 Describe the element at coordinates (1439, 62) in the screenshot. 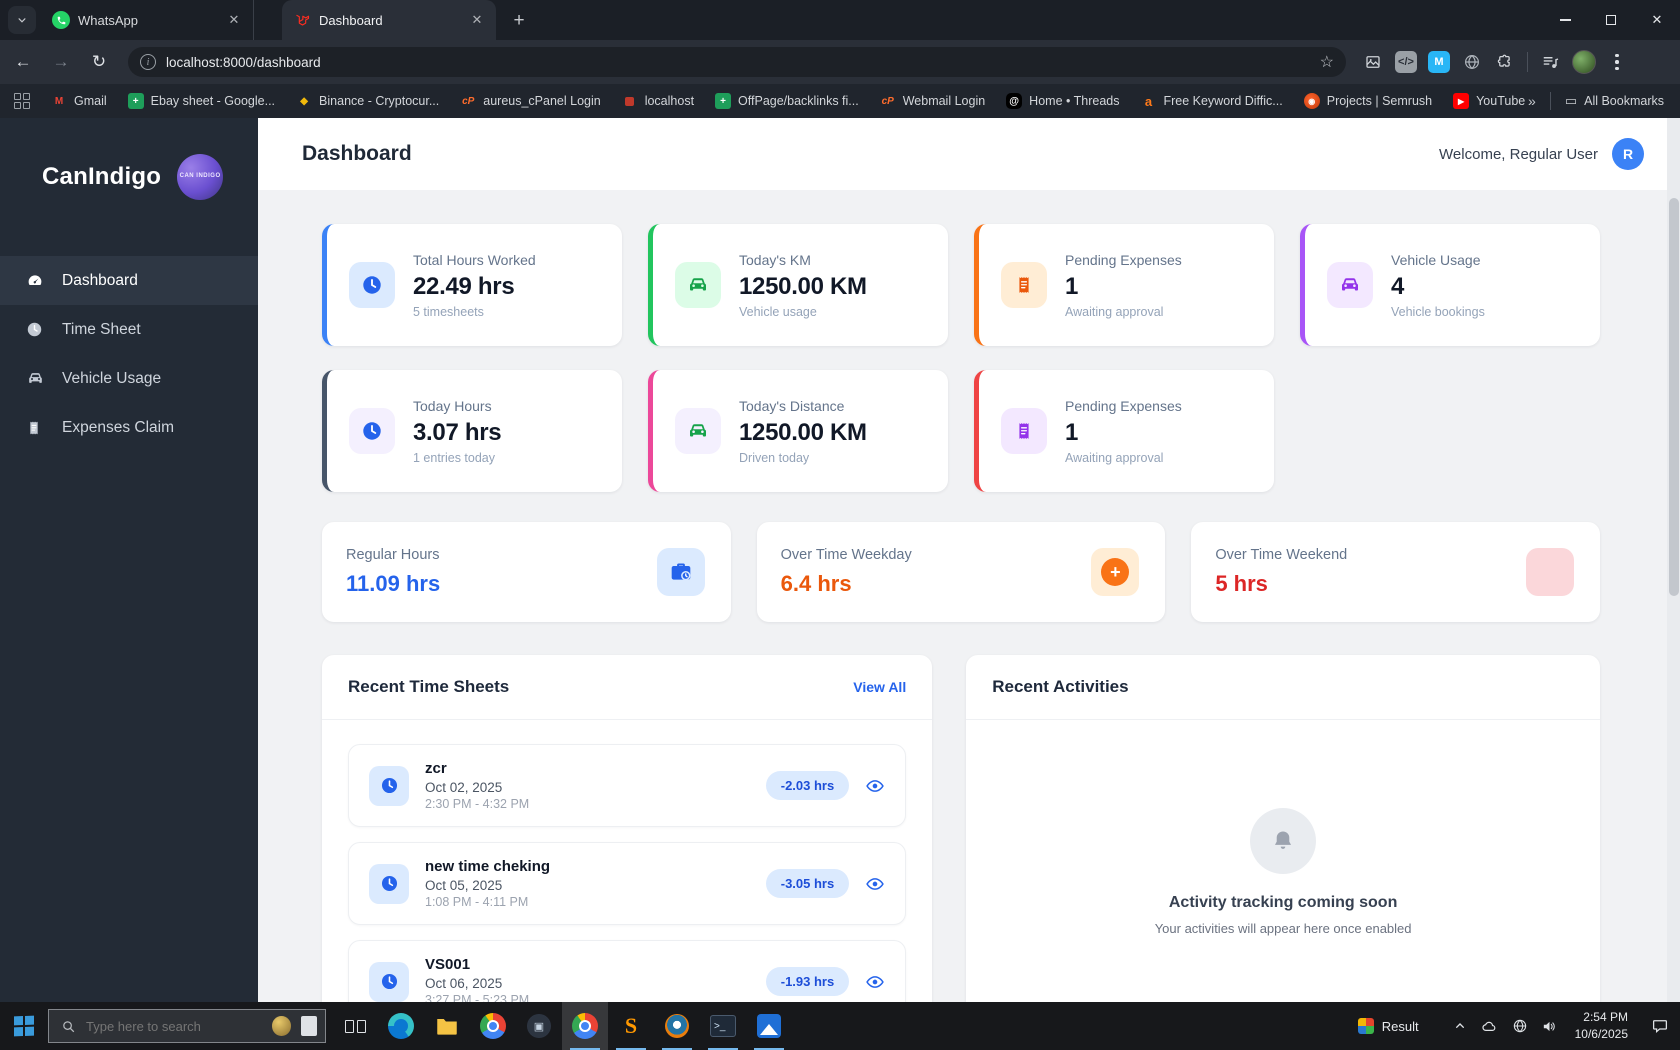

I see `extension-m-icon: M` at that location.